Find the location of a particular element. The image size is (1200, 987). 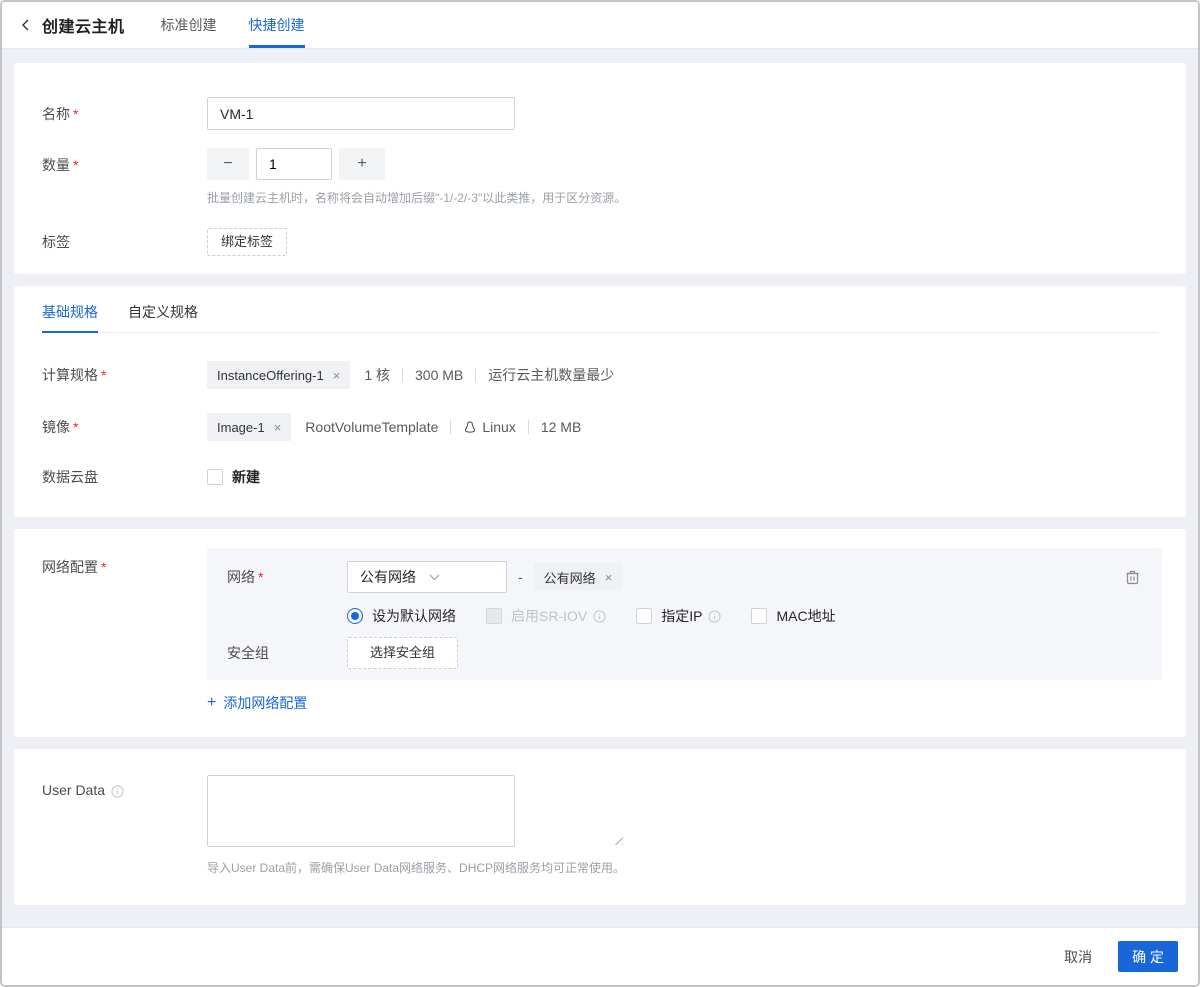

sriov-label: 启用SR-IOV is located at coordinates (549, 616).